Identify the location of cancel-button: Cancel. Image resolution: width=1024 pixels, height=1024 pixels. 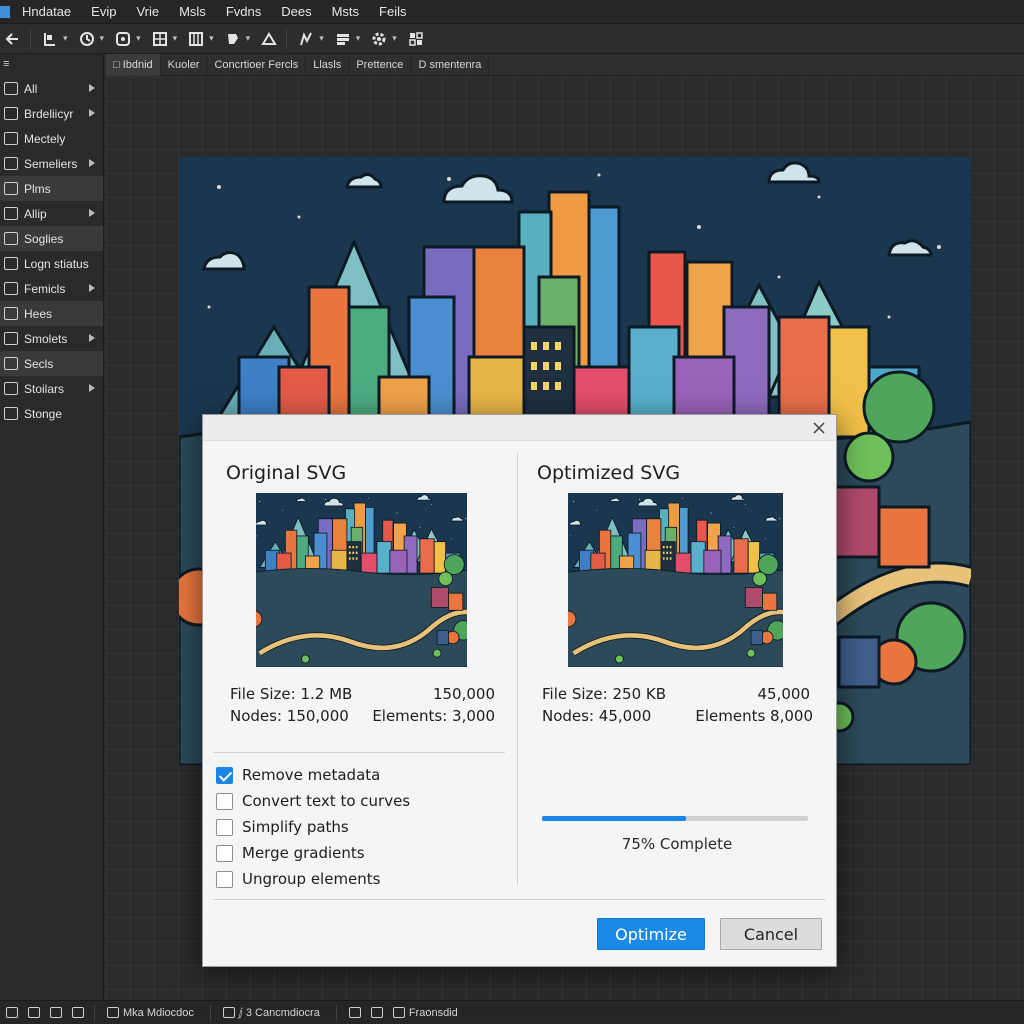
(771, 934).